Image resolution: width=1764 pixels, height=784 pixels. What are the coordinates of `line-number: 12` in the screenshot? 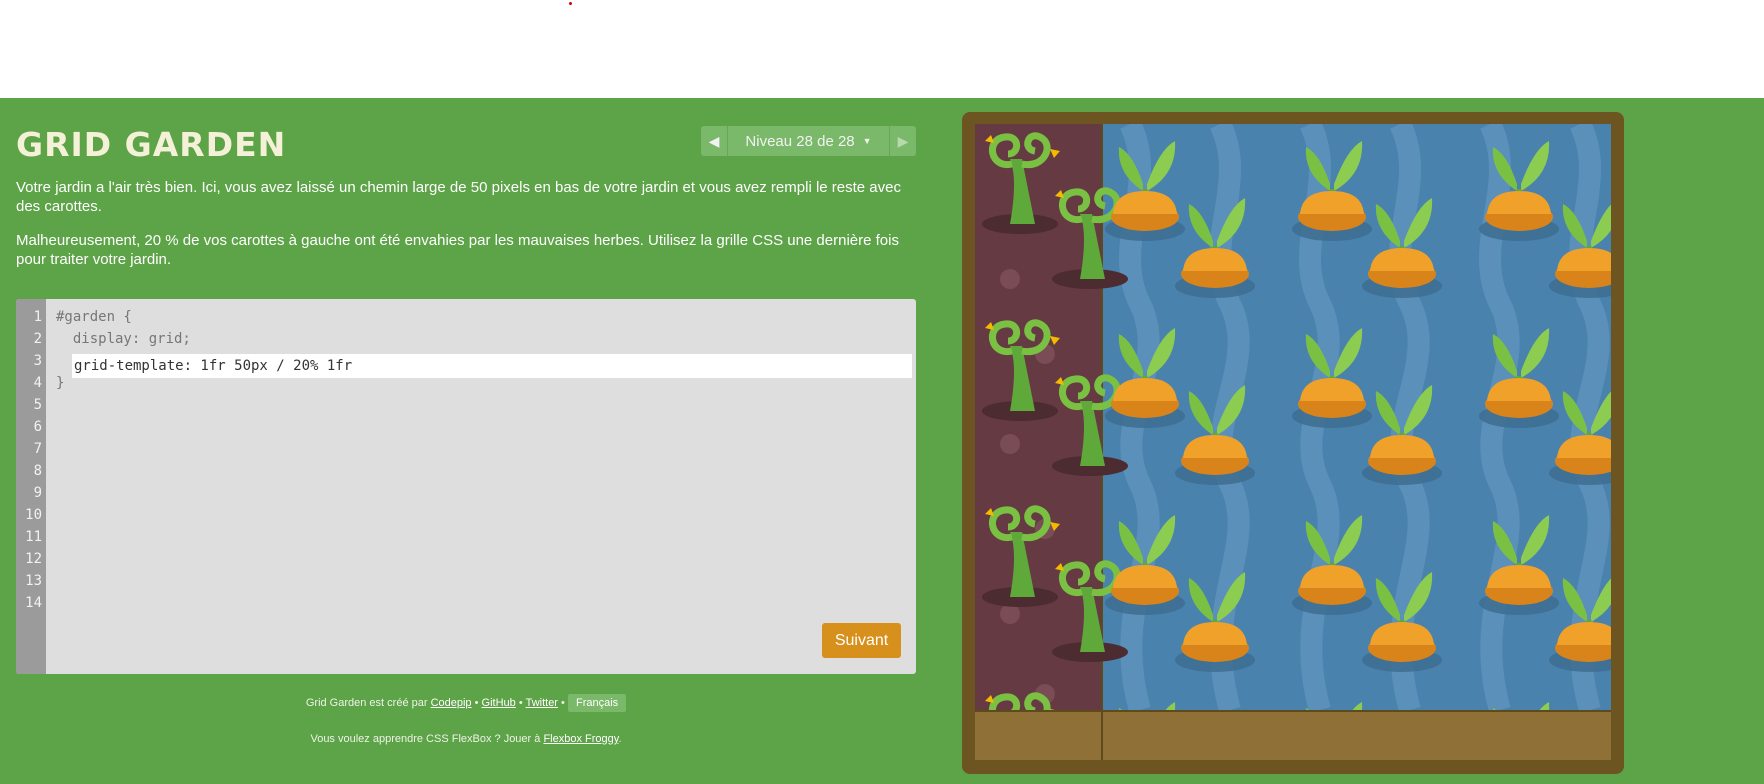 It's located at (33, 559).